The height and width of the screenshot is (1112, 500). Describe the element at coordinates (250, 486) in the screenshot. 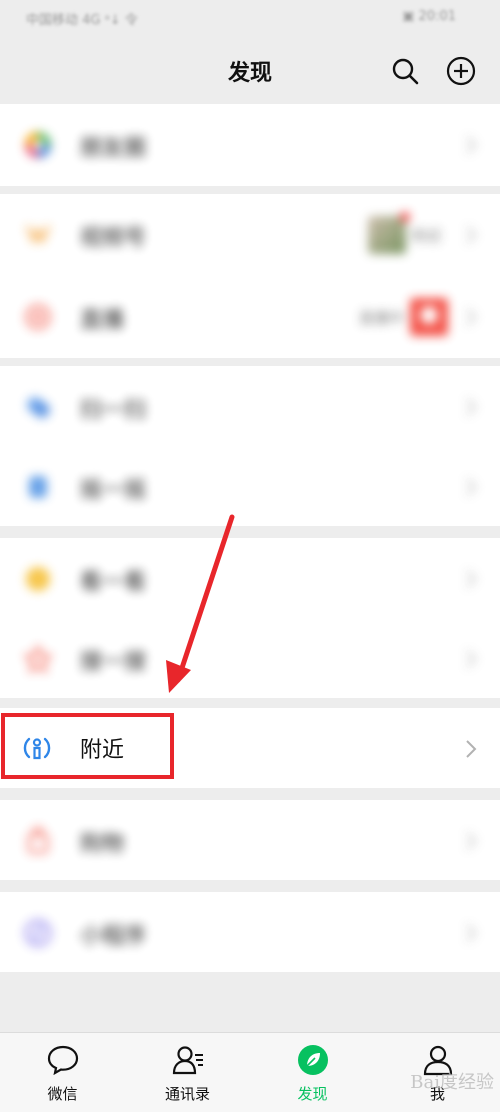

I see `list-item-shake: 摇一摇` at that location.